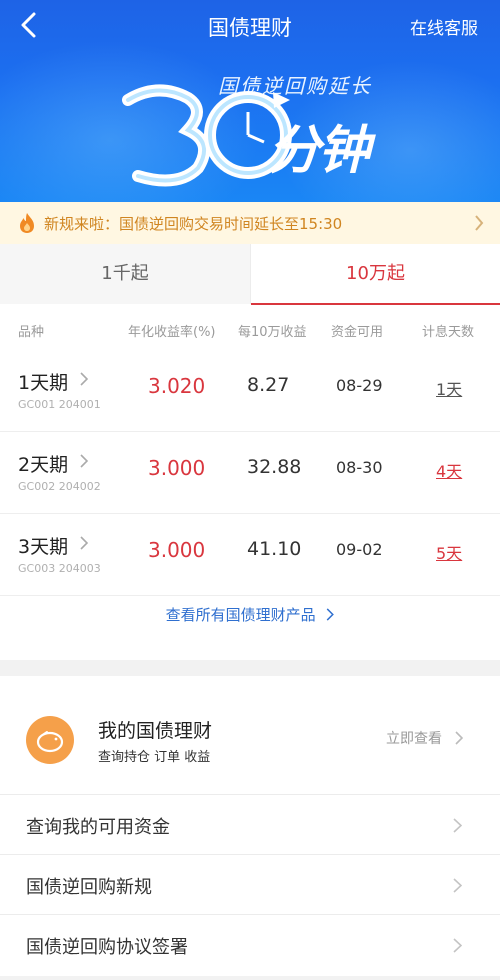 The image size is (500, 980). Describe the element at coordinates (59, 568) in the screenshot. I see `product-code: GC003 204003` at that location.